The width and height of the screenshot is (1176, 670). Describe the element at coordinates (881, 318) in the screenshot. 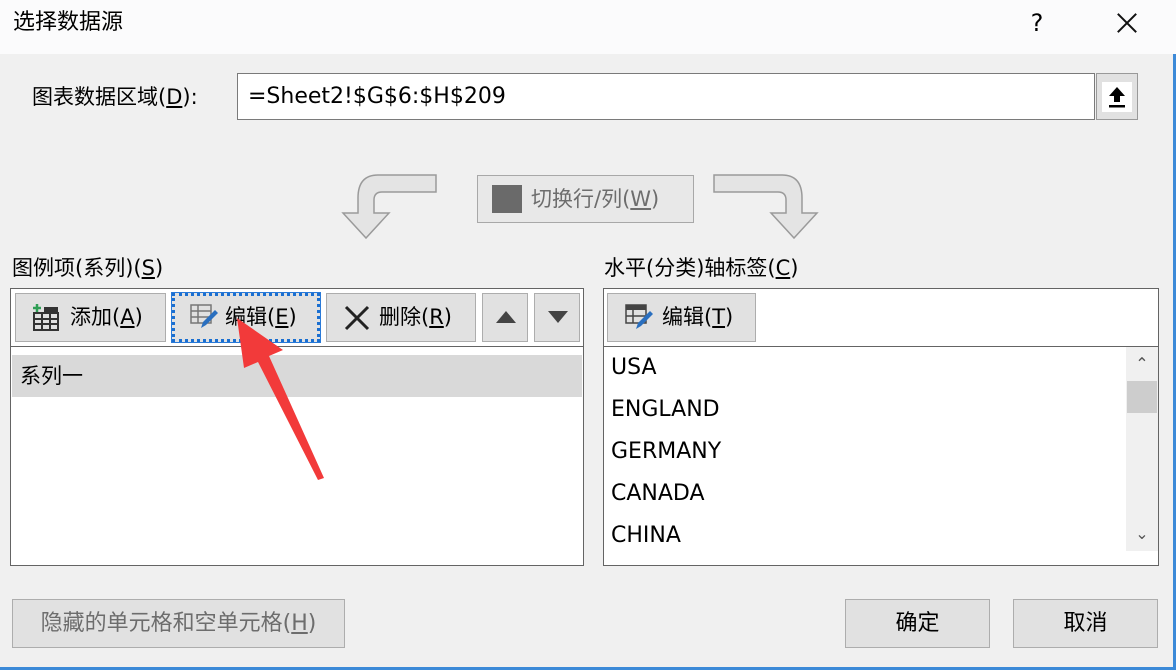

I see `axis-toolbar: 编辑(T)` at that location.